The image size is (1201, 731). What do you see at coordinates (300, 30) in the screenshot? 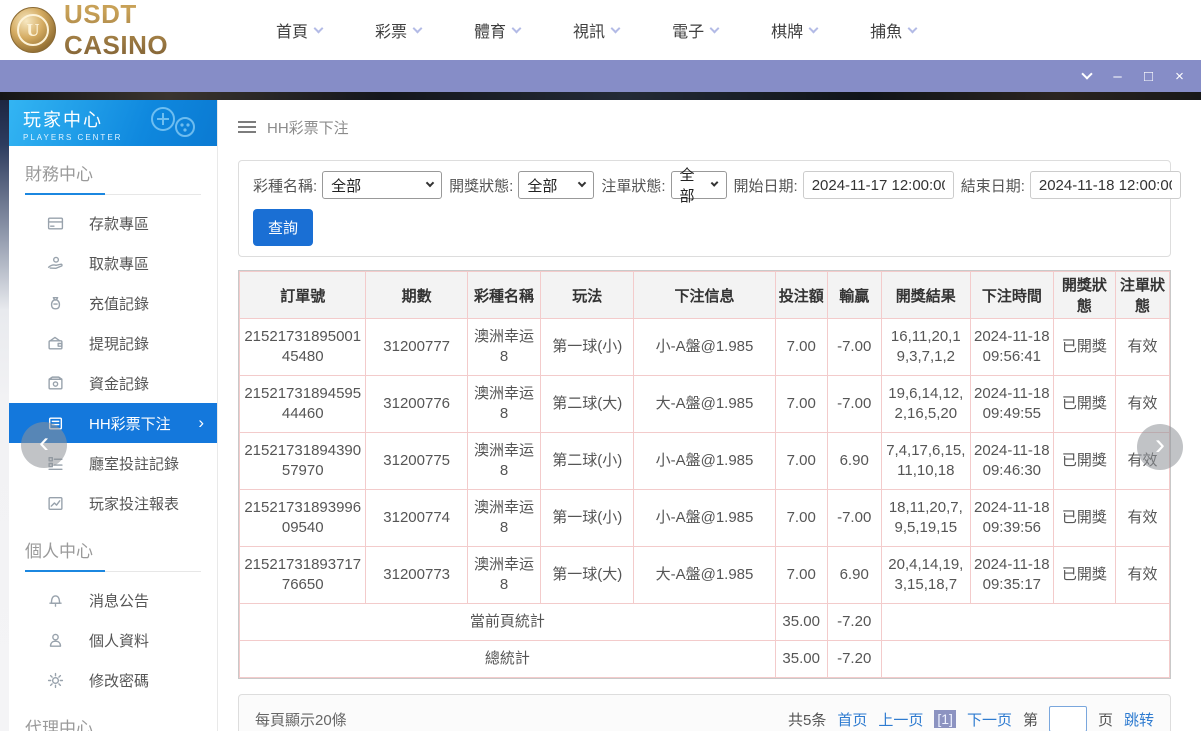
I see `nav-item-1: 首頁` at bounding box center [300, 30].